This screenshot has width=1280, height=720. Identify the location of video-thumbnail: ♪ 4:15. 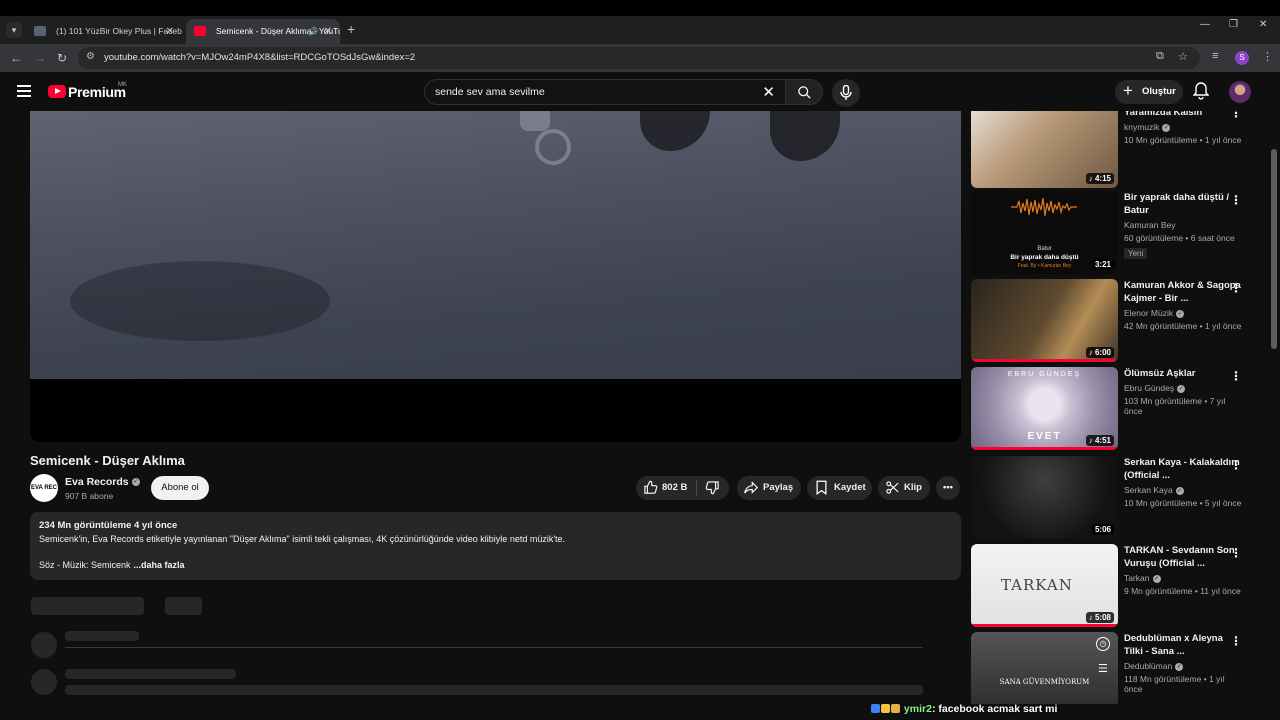
(1044, 149).